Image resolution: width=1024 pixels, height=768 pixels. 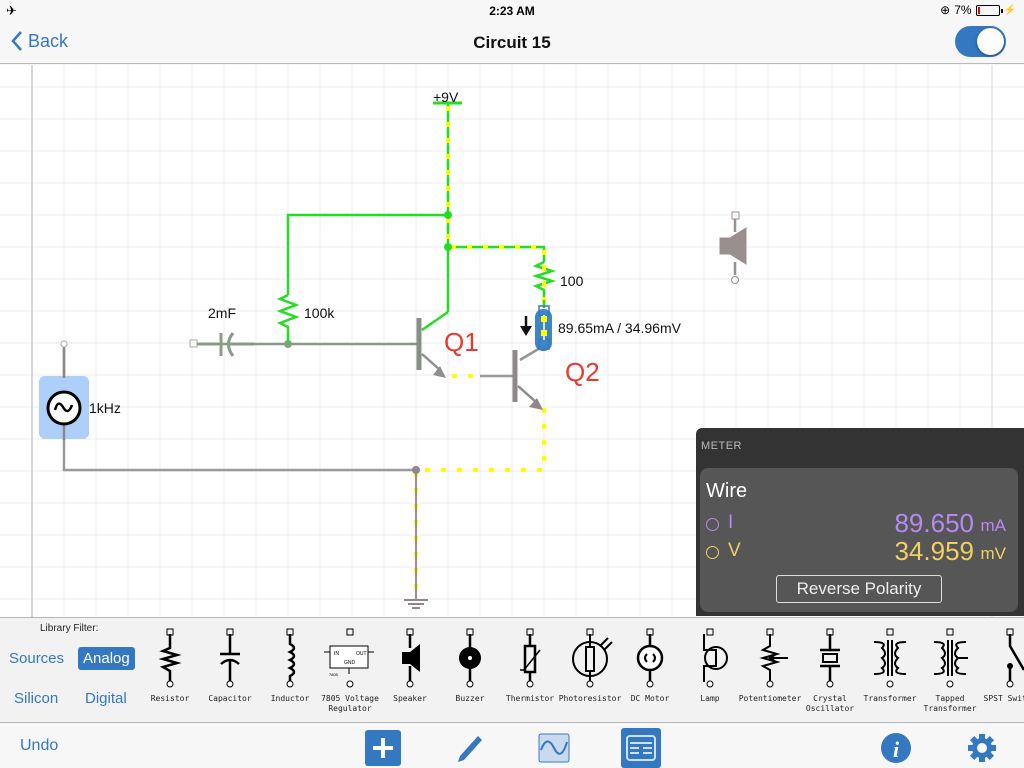 What do you see at coordinates (480, 504) in the screenshot?
I see `current-q2e-ground` at bounding box center [480, 504].